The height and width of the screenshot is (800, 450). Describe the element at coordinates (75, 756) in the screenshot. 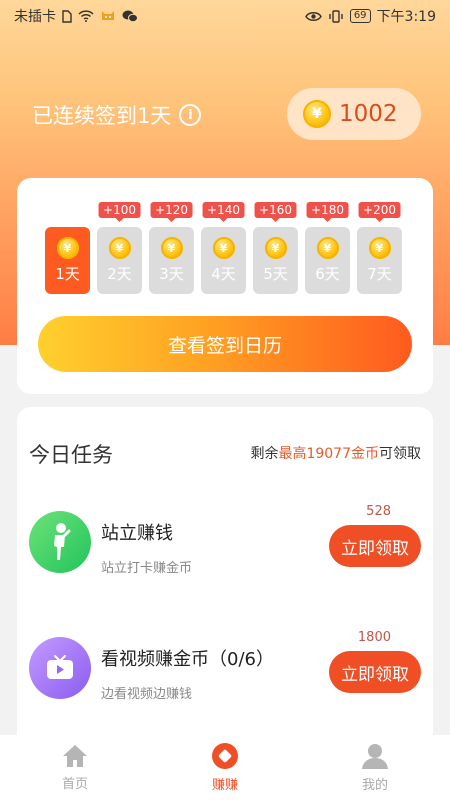

I see `home-icon` at that location.